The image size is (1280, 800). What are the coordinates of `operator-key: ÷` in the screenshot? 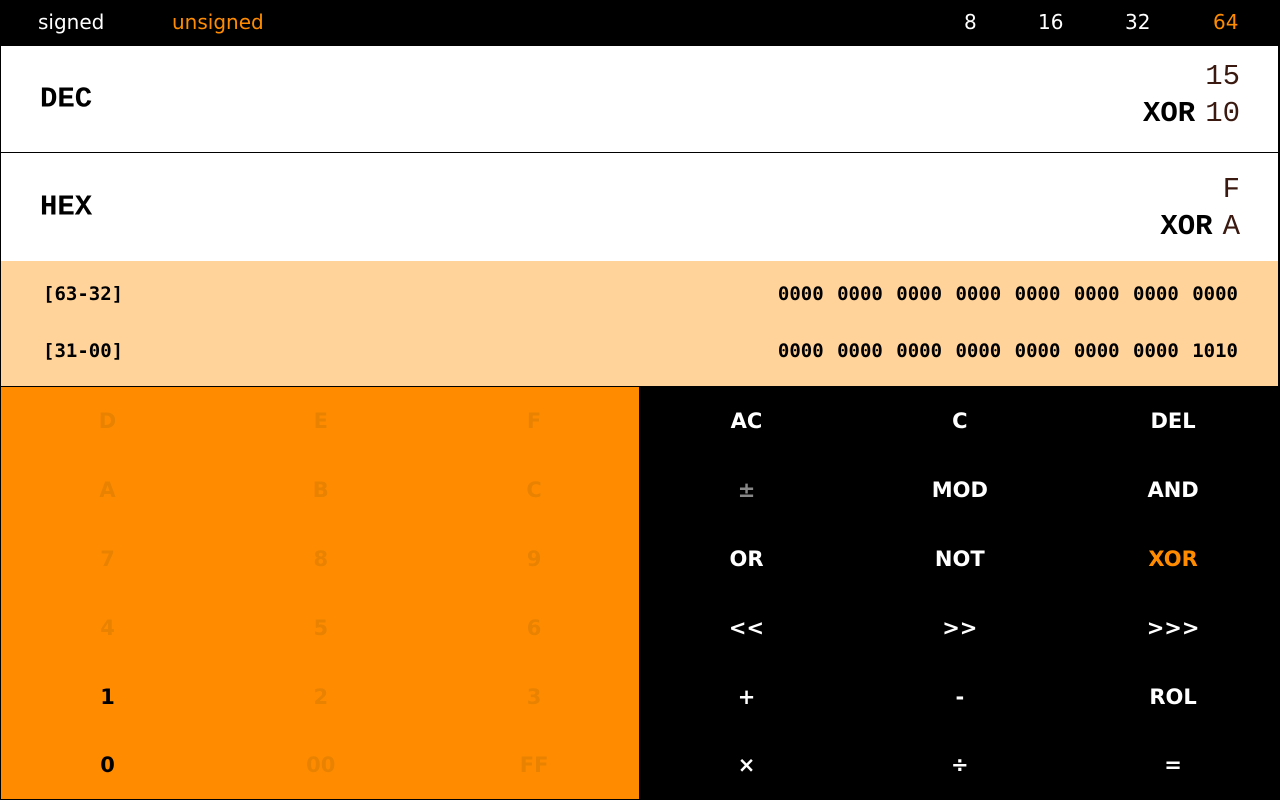 It's located at (959, 765).